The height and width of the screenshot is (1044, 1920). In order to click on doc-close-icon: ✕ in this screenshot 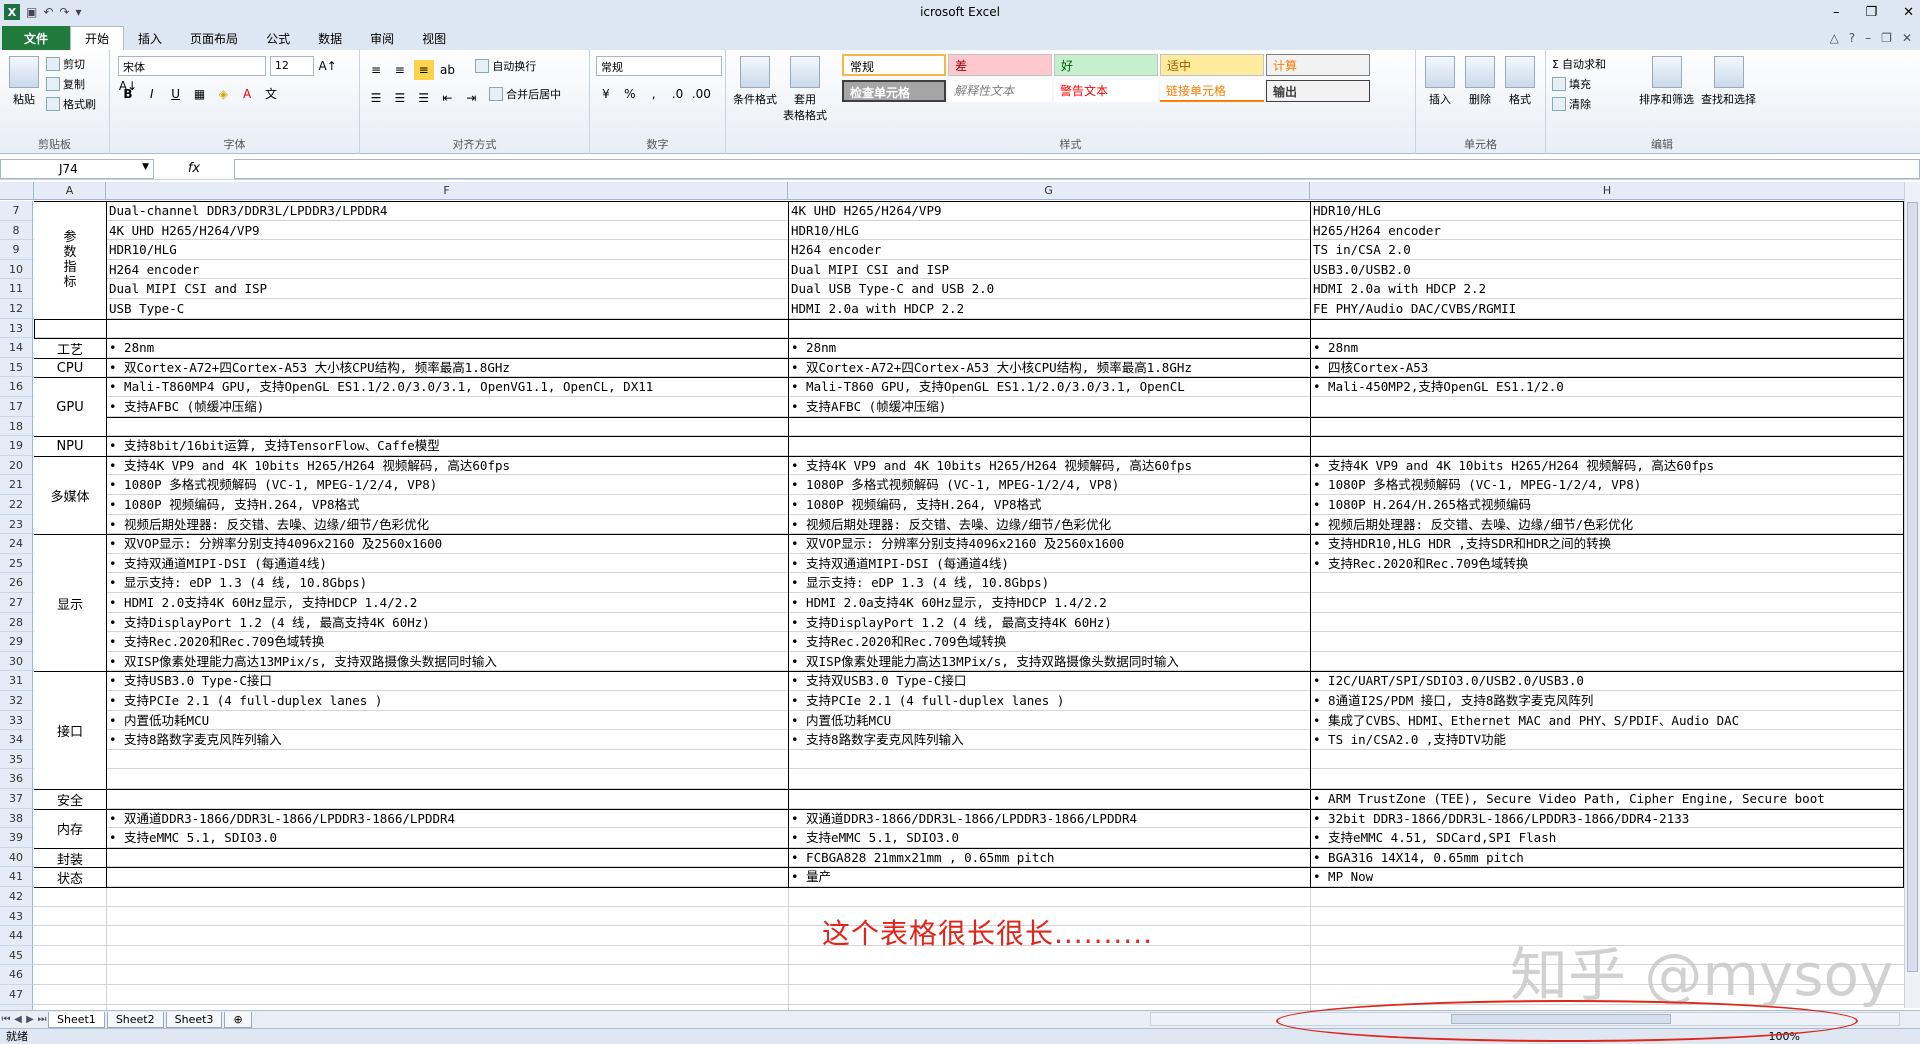, I will do `click(1907, 38)`.